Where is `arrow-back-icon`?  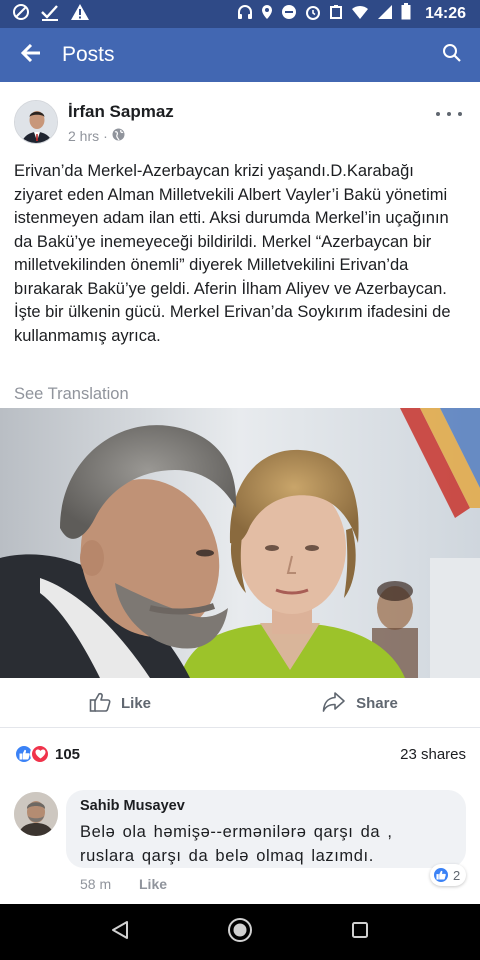 arrow-back-icon is located at coordinates (30, 55).